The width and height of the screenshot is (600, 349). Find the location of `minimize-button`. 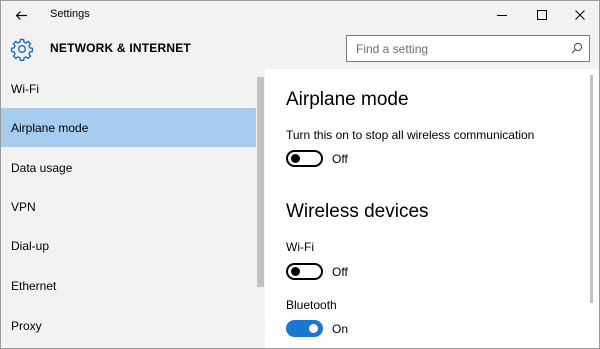

minimize-button is located at coordinates (502, 15).